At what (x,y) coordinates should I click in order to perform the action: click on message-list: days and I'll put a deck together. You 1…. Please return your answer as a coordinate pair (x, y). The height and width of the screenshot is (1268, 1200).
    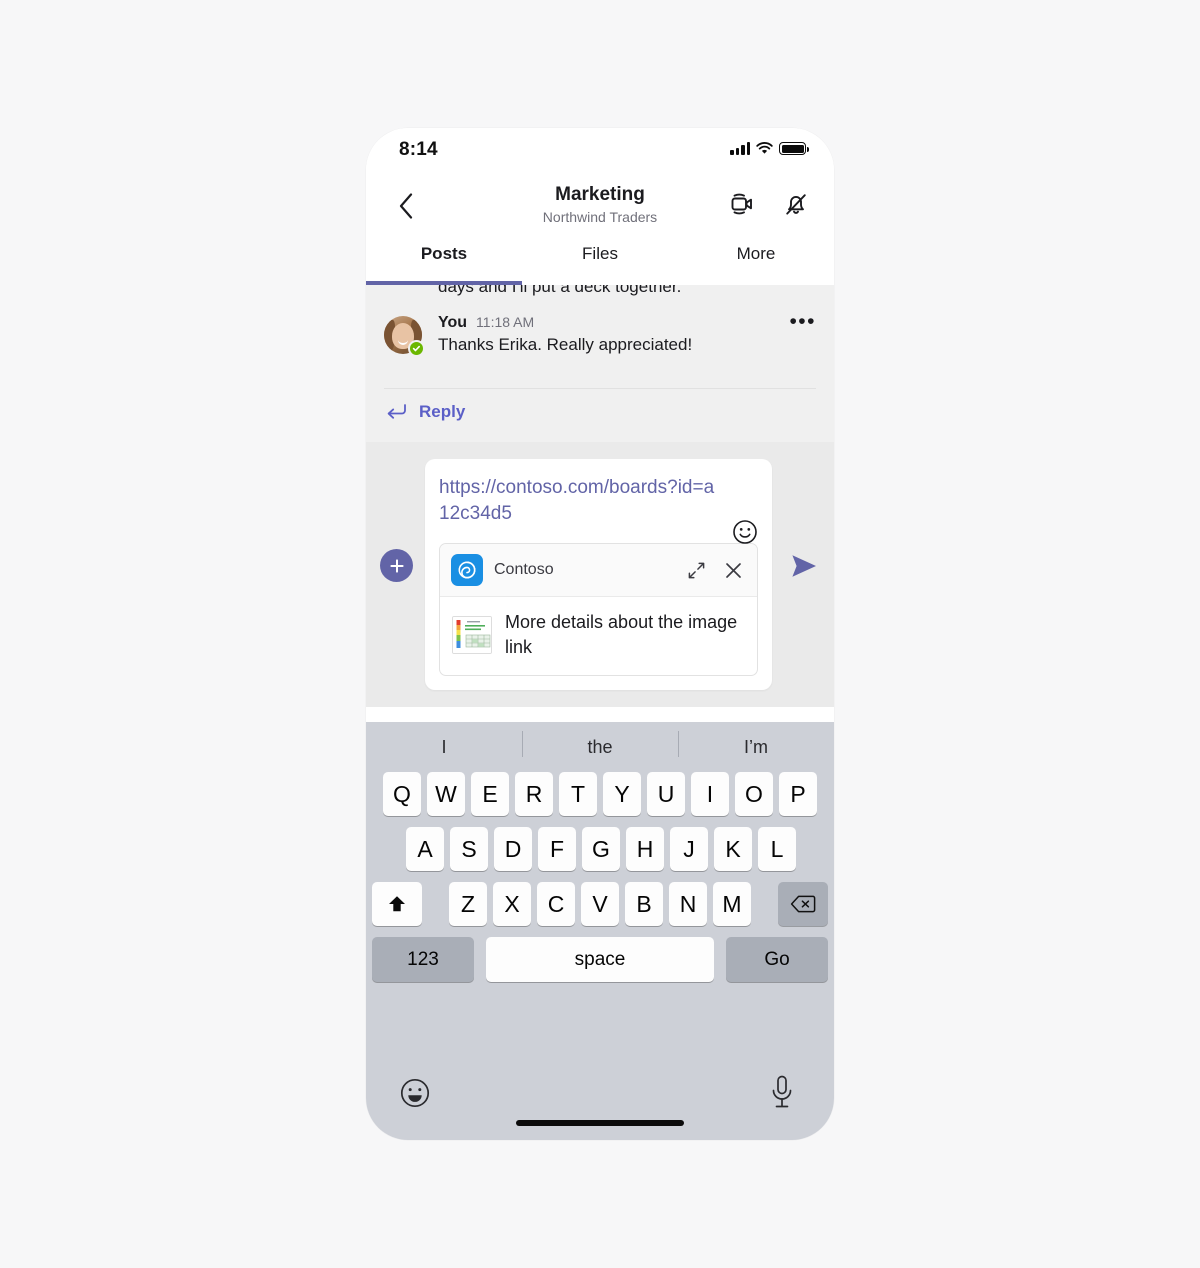
    Looking at the image, I should click on (600, 363).